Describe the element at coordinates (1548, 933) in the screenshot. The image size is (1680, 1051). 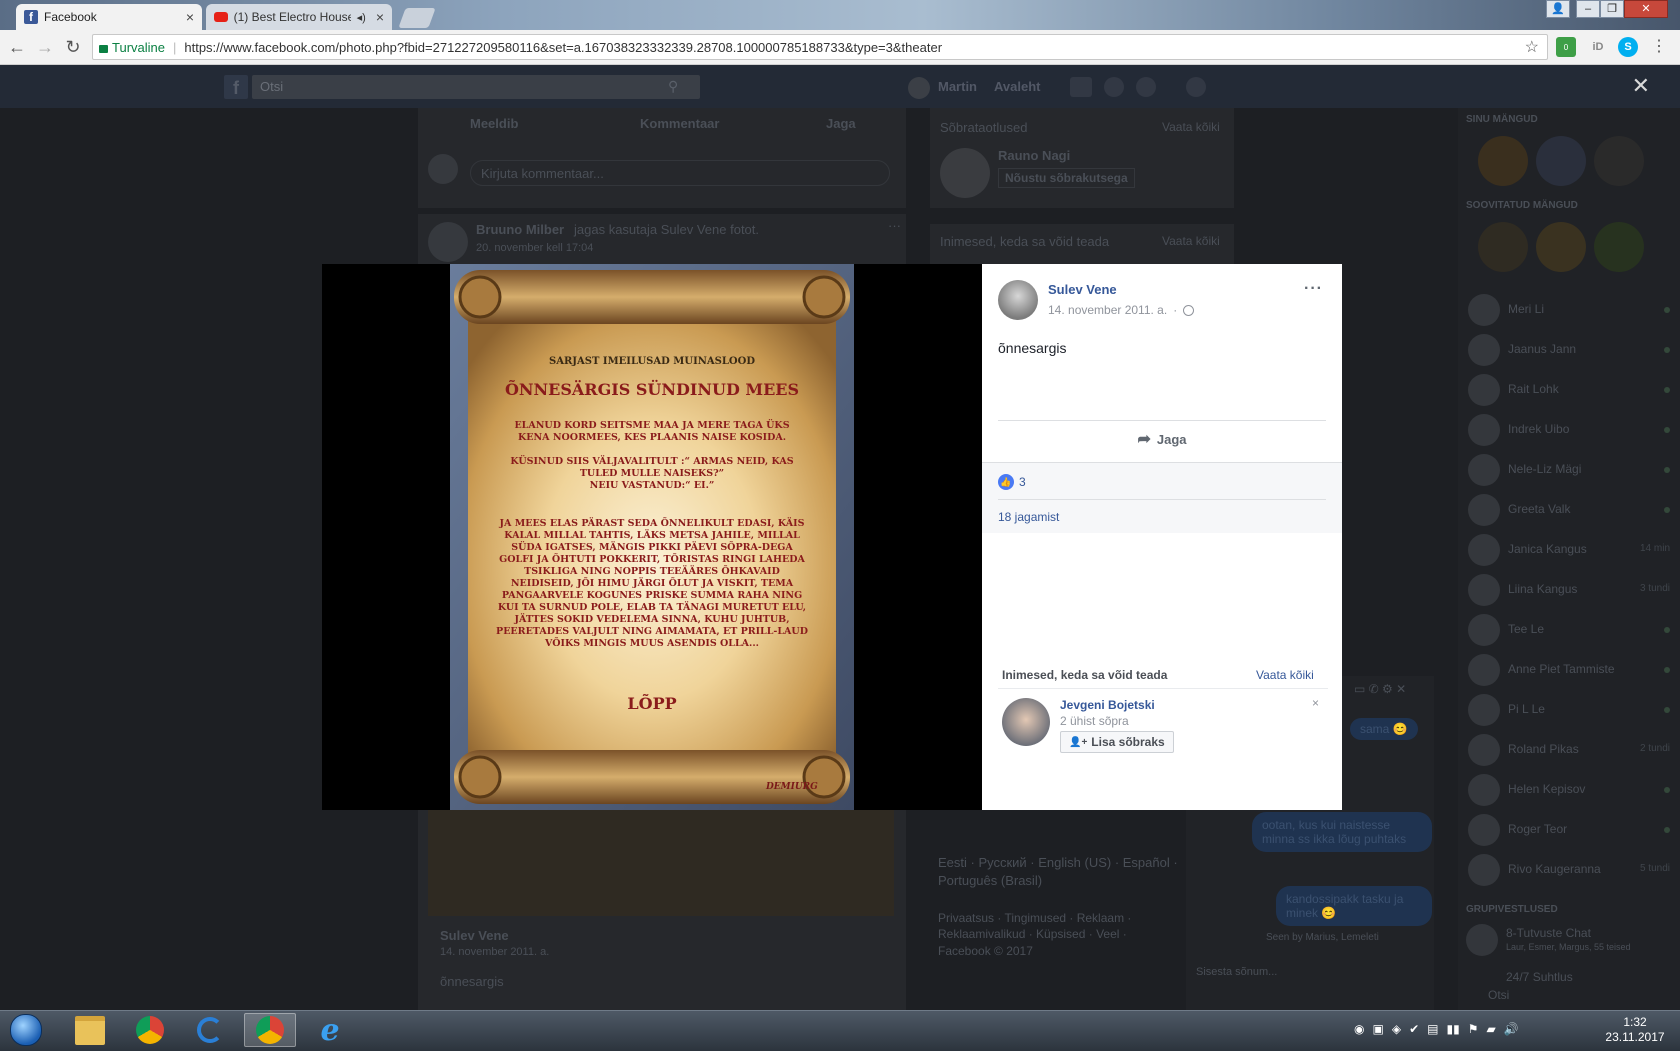
I see `group-chat-name: 8-Tutvuste Chat` at that location.